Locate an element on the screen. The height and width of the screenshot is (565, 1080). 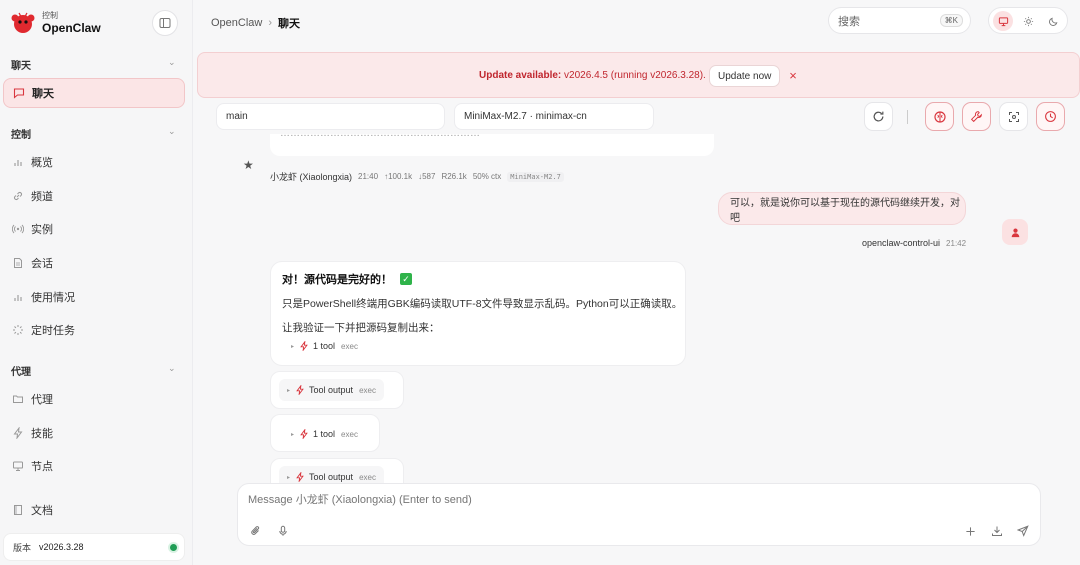
tool-call-card: ▸ 1 tool exec is located at coordinates (325, 433).